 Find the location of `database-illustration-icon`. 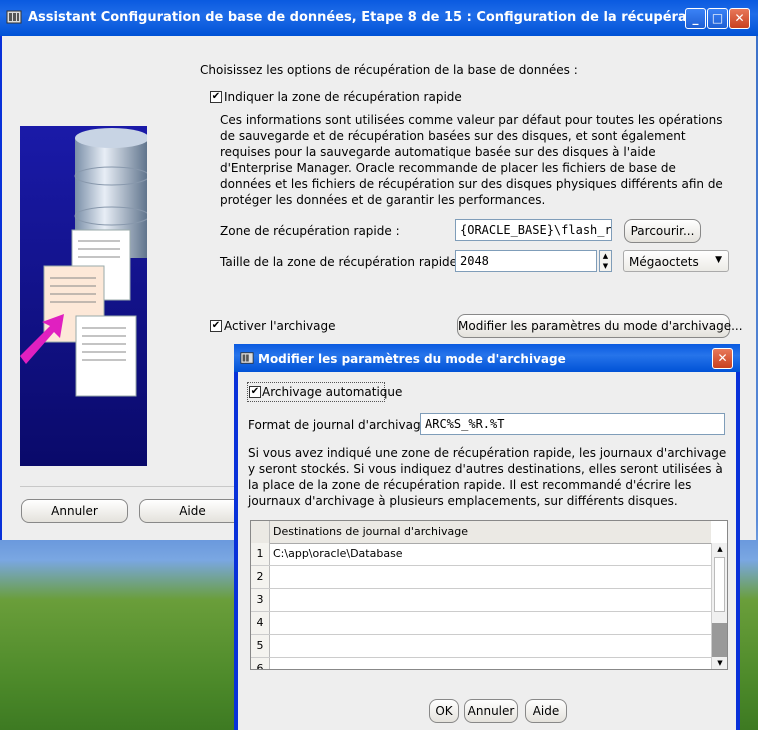

database-illustration-icon is located at coordinates (85, 262).